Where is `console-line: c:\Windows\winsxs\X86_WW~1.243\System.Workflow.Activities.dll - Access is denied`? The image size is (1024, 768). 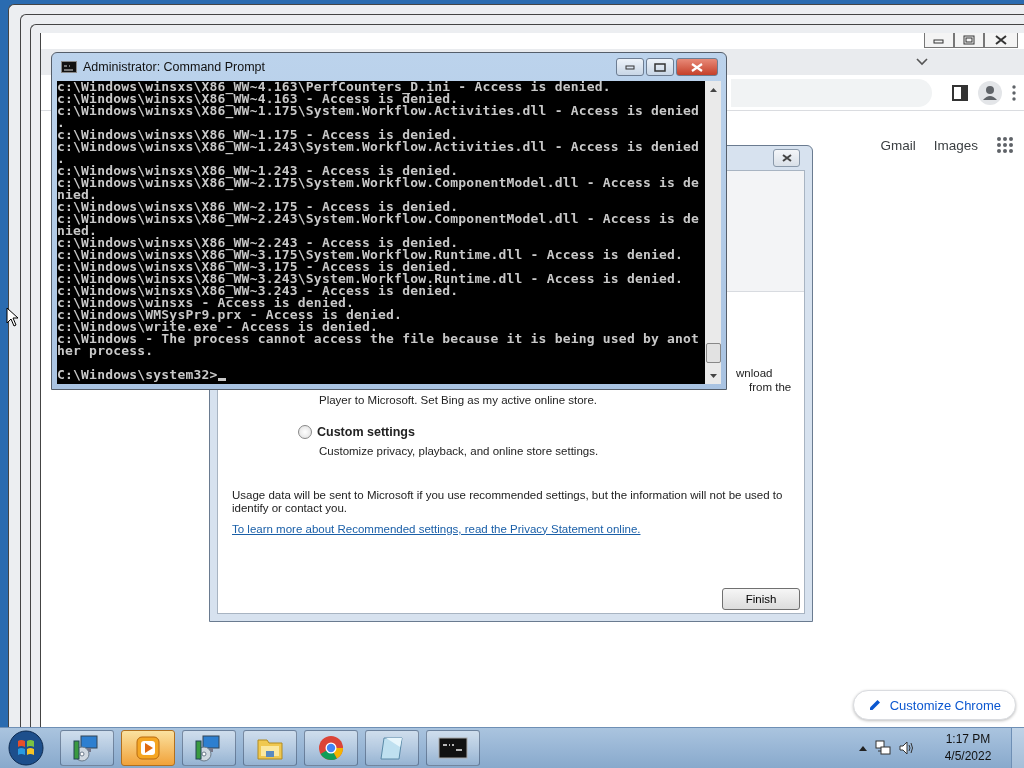 console-line: c:\Windows\winsxs\X86_WW~1.243\System.Workflow.Activities.dll - Access is denied is located at coordinates (379, 147).